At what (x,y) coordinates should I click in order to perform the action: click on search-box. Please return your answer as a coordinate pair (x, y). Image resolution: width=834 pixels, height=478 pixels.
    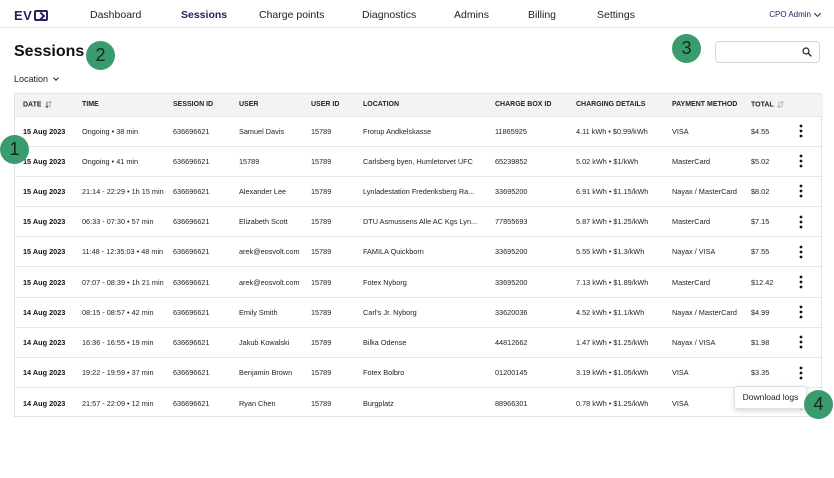
    Looking at the image, I should click on (767, 52).